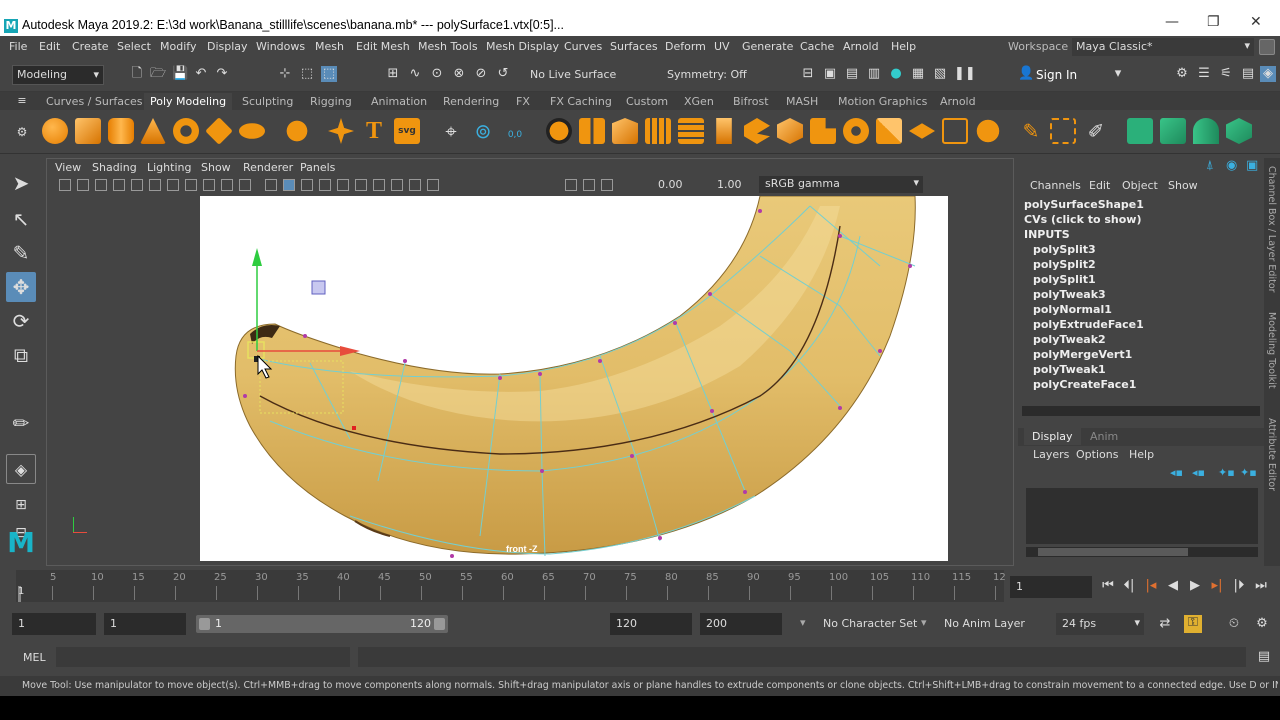 The image size is (1280, 720). What do you see at coordinates (515, 131) in the screenshot?
I see `uv-origin-icon: 0,0` at bounding box center [515, 131].